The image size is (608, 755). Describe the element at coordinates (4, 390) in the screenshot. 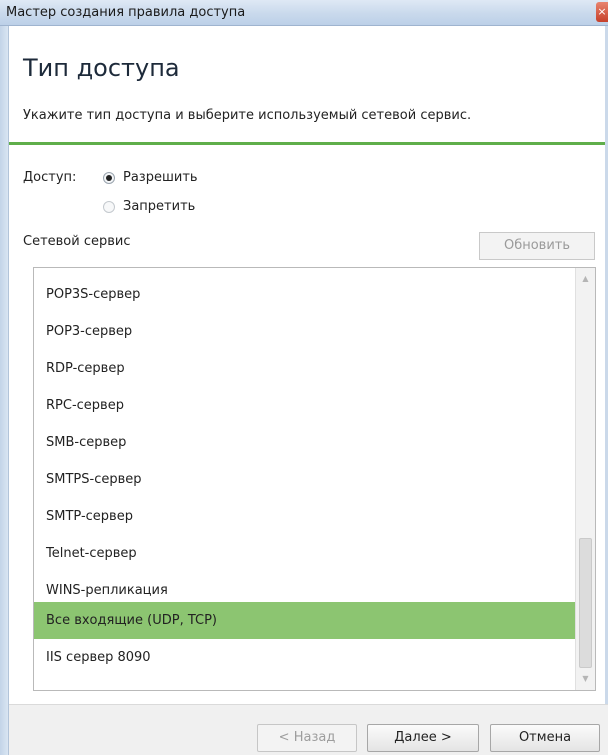

I see `window-frame-left` at that location.